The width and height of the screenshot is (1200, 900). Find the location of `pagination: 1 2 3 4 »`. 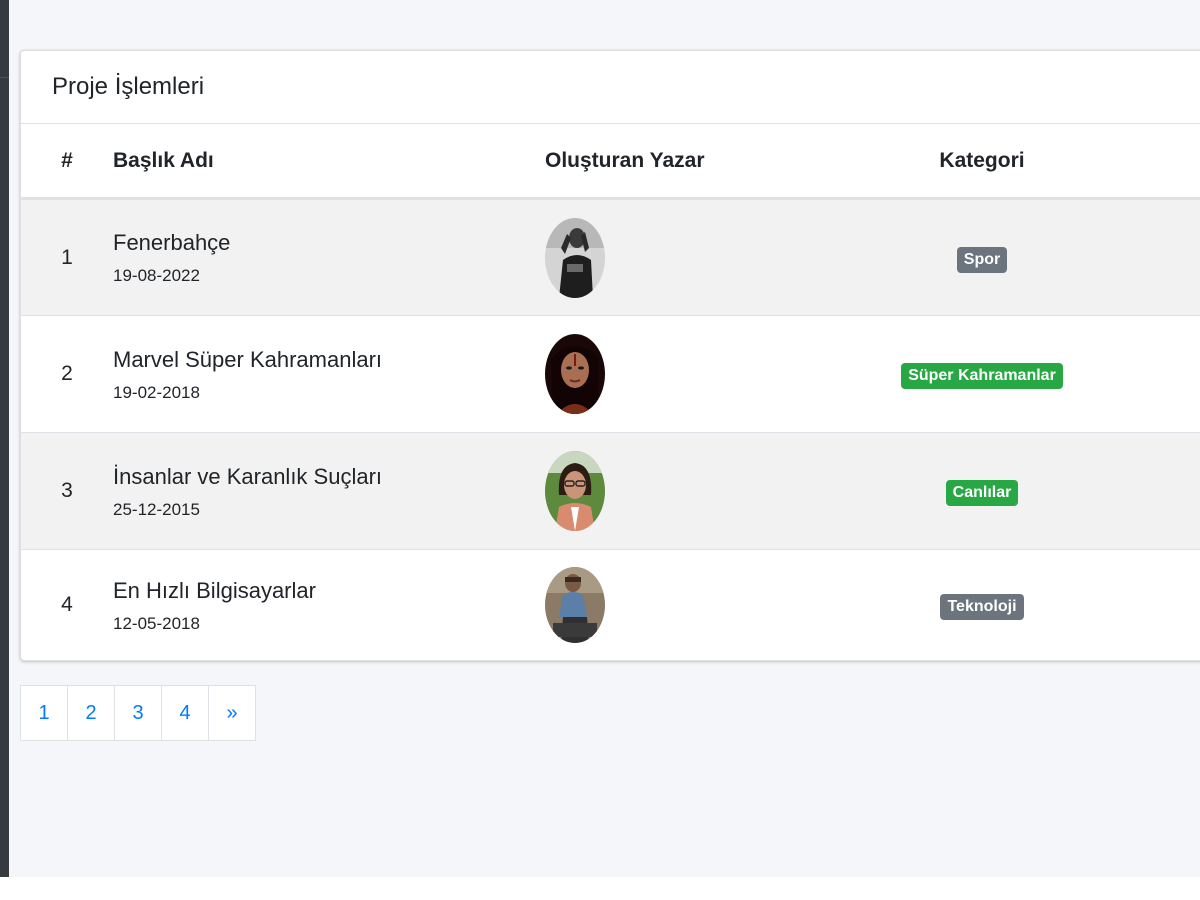

pagination: 1 2 3 4 » is located at coordinates (138, 713).